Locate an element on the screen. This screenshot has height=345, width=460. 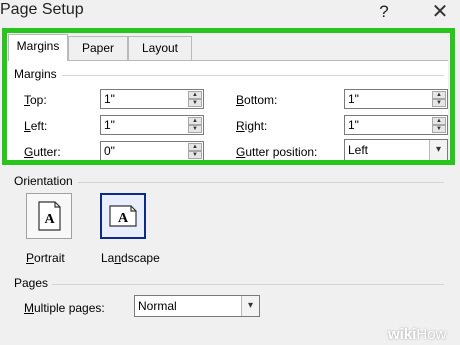
landscape-page-icon: A is located at coordinates (123, 216).